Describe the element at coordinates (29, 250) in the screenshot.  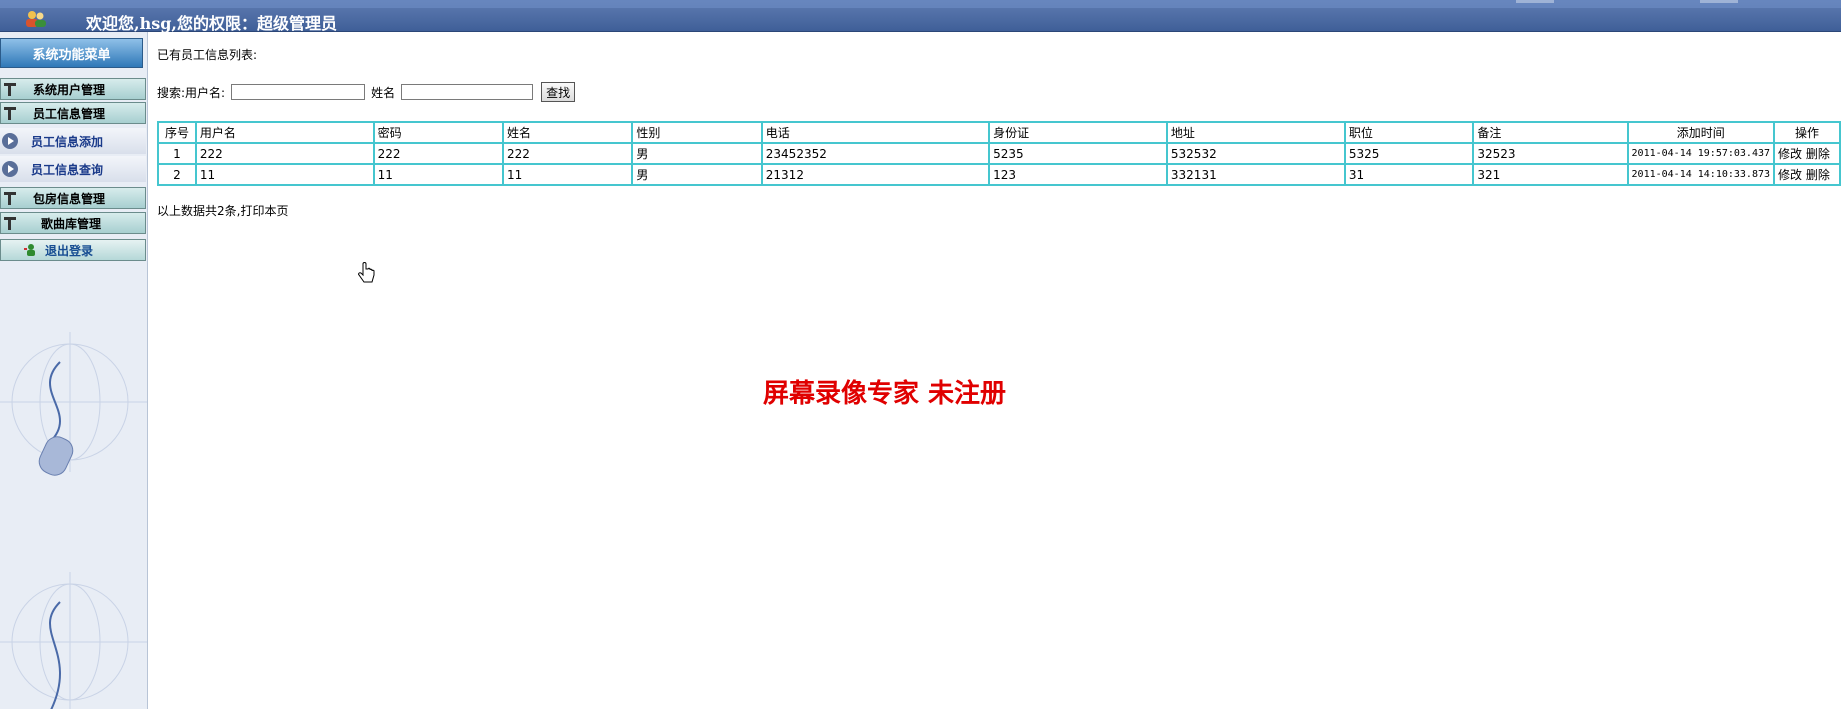
I see `user-logout-icon` at that location.